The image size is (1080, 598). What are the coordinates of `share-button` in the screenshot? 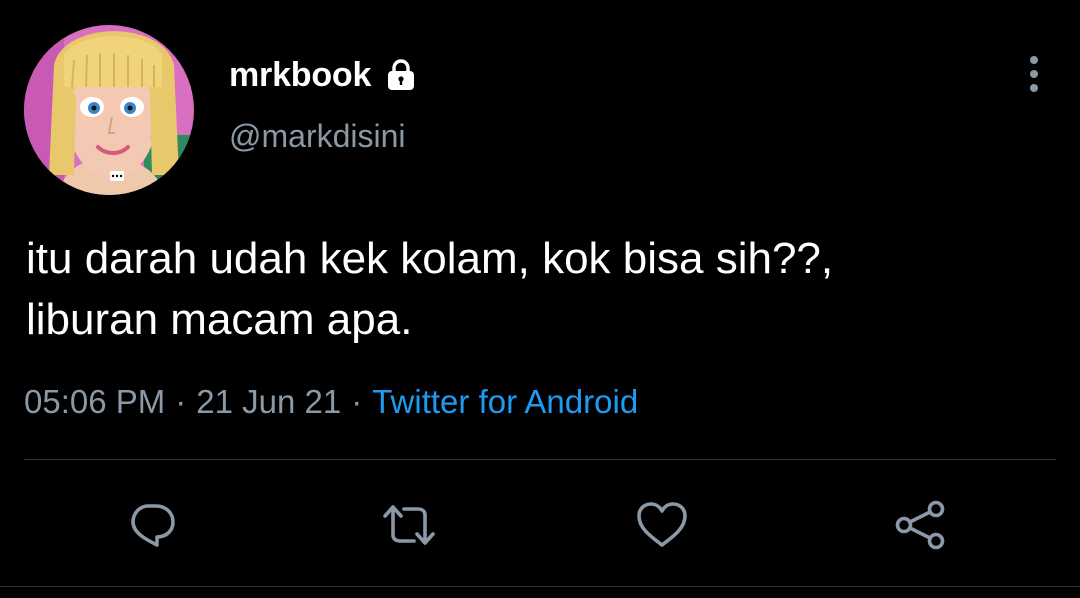 It's located at (920, 525).